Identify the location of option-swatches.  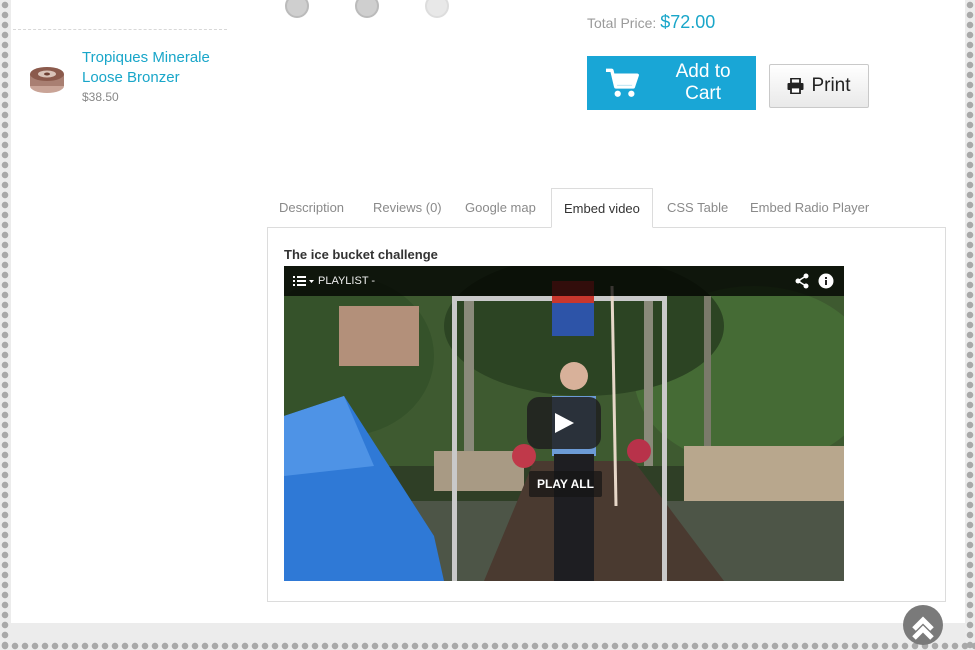
(381, 9).